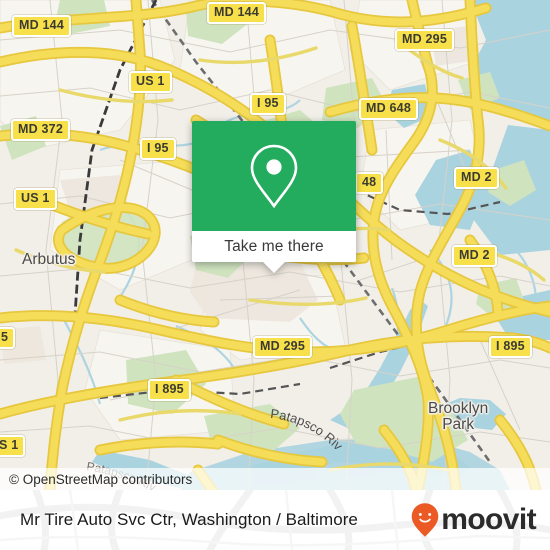 The height and width of the screenshot is (550, 550). Describe the element at coordinates (8, 338) in the screenshot. I see `road-shield-edge-5: 5` at that location.